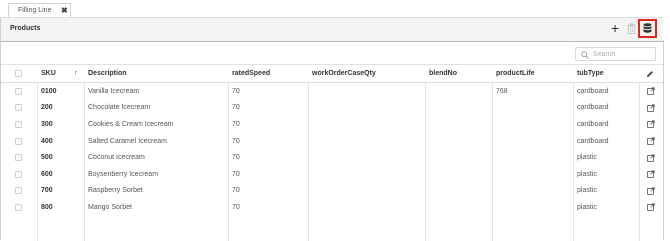  I want to click on column-header-blendno: blendNo, so click(459, 73).